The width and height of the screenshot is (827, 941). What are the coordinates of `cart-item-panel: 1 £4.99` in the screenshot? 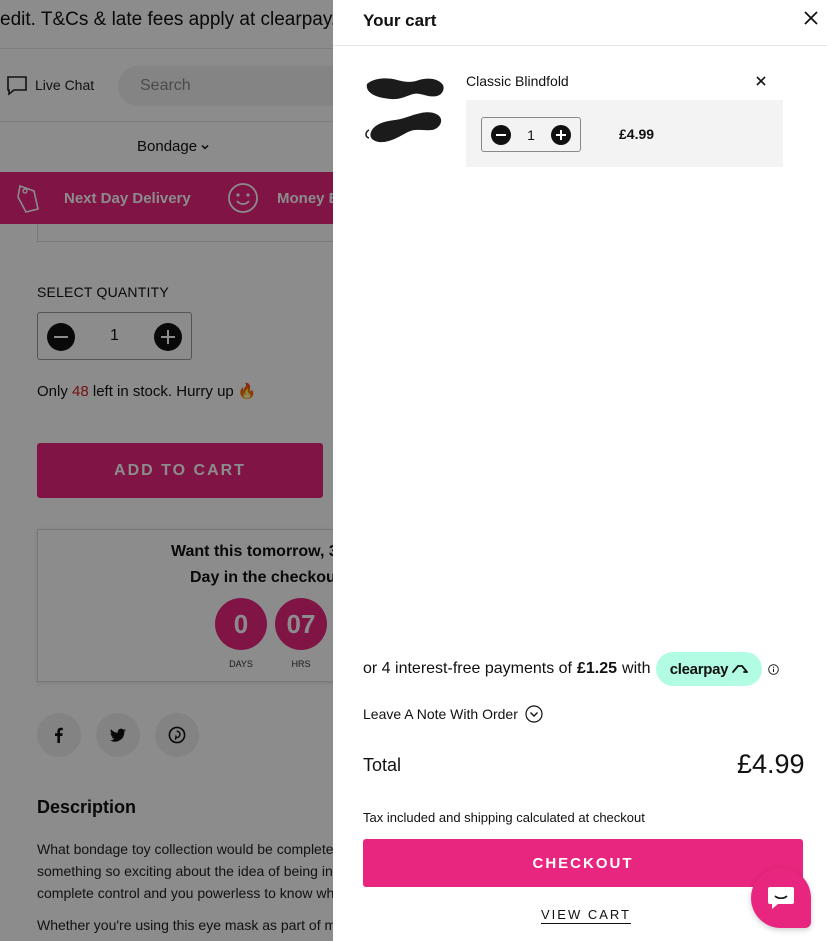 It's located at (624, 133).